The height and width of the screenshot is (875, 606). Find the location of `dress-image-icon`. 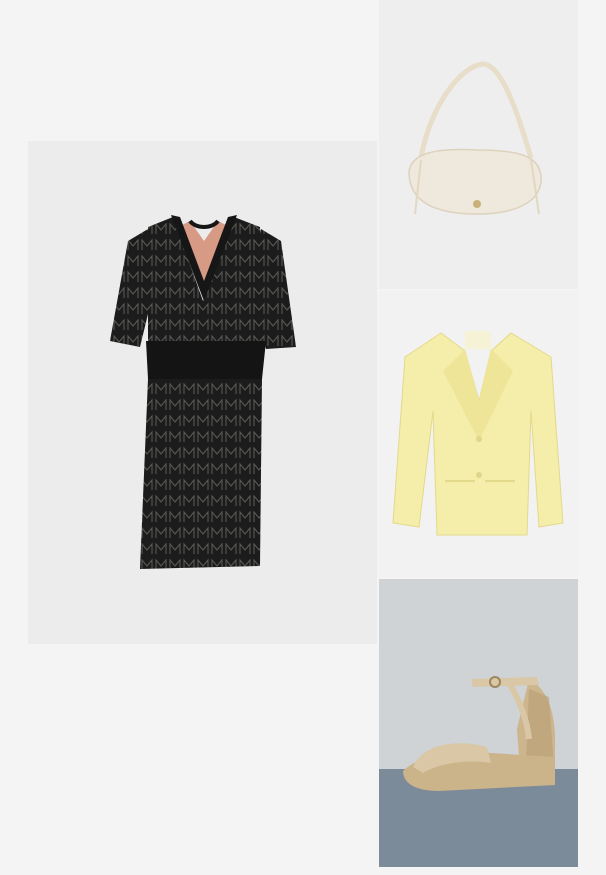

dress-image-icon is located at coordinates (203, 392).